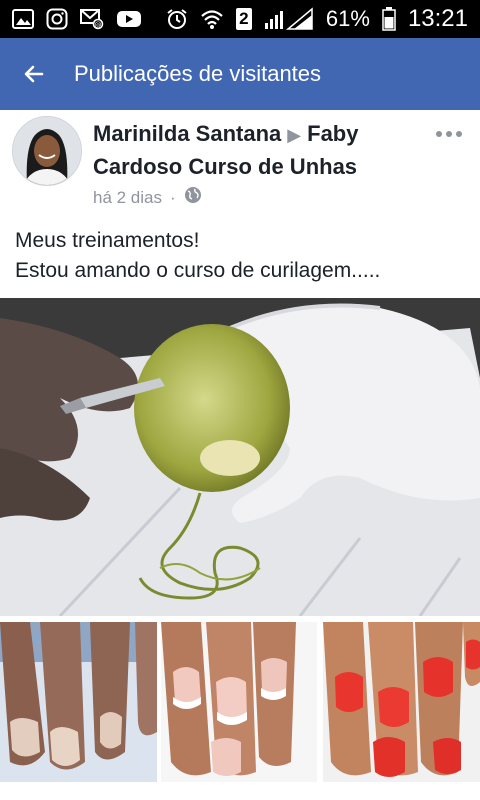 The width and height of the screenshot is (480, 800). What do you see at coordinates (317, 19) in the screenshot?
I see `system-icons: 2 61% 13:21` at bounding box center [317, 19].